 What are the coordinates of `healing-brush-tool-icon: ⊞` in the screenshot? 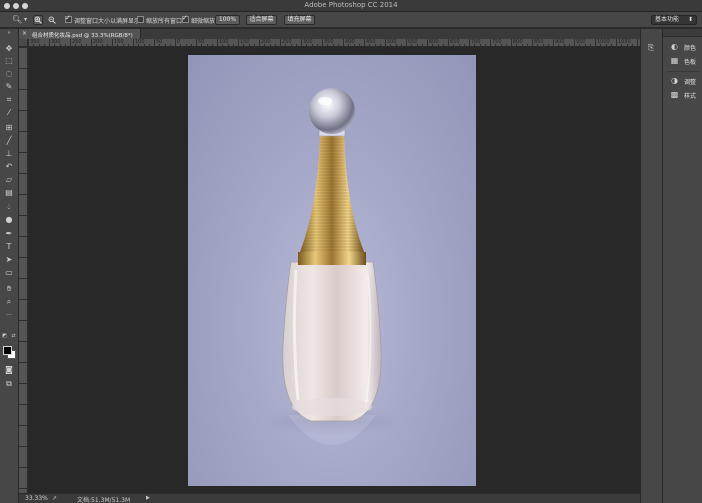 It's located at (9, 127).